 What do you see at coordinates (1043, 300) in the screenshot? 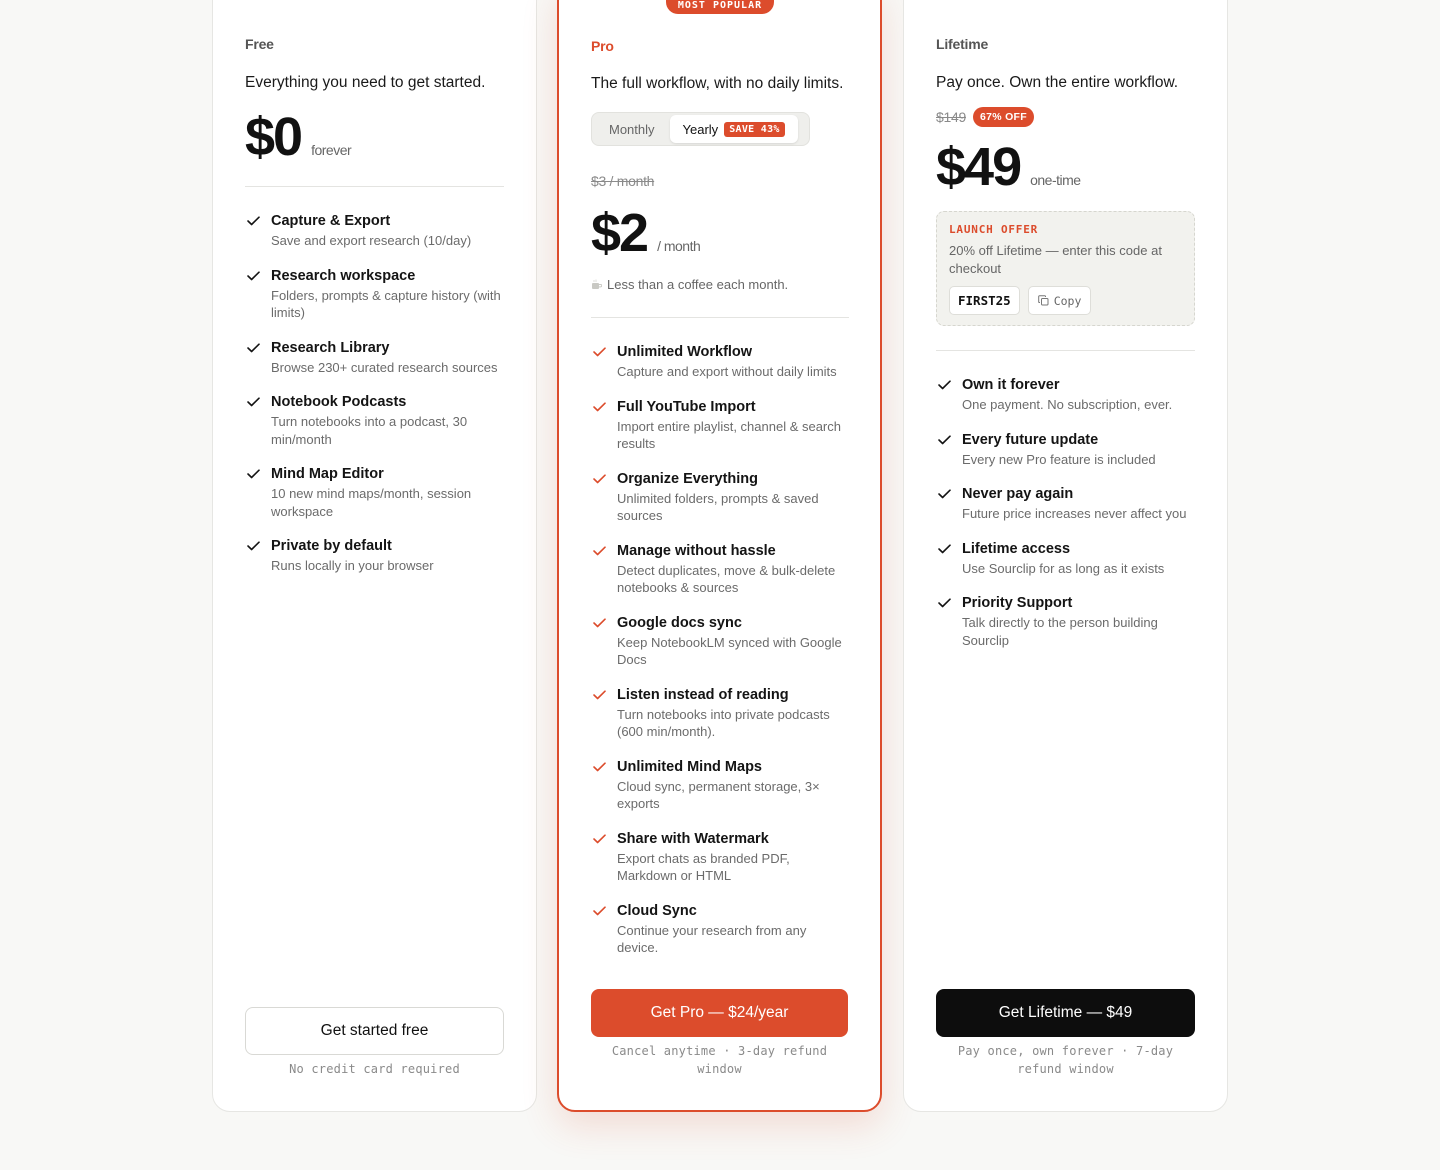
I see `copy-icon` at bounding box center [1043, 300].